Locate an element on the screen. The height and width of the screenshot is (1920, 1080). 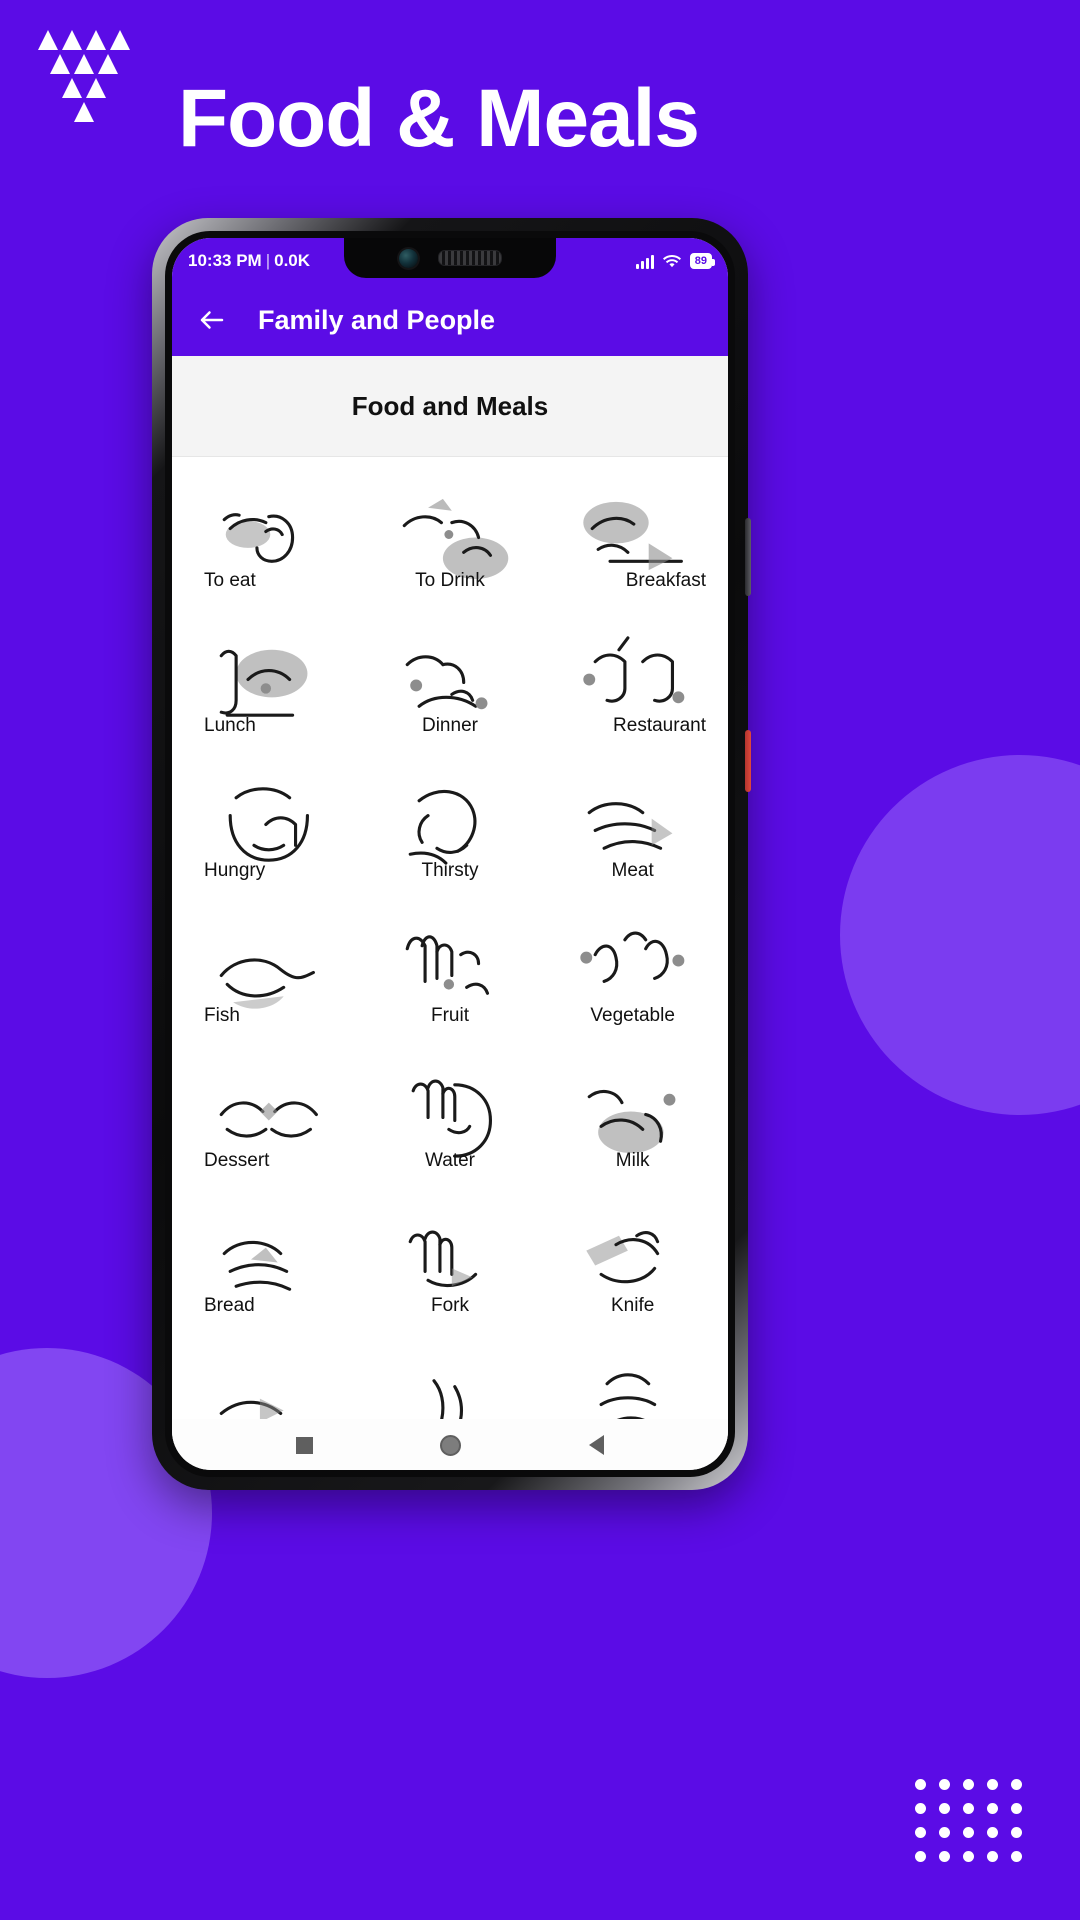
sign-grid-item: Milk is located at coordinates (632, 1115).